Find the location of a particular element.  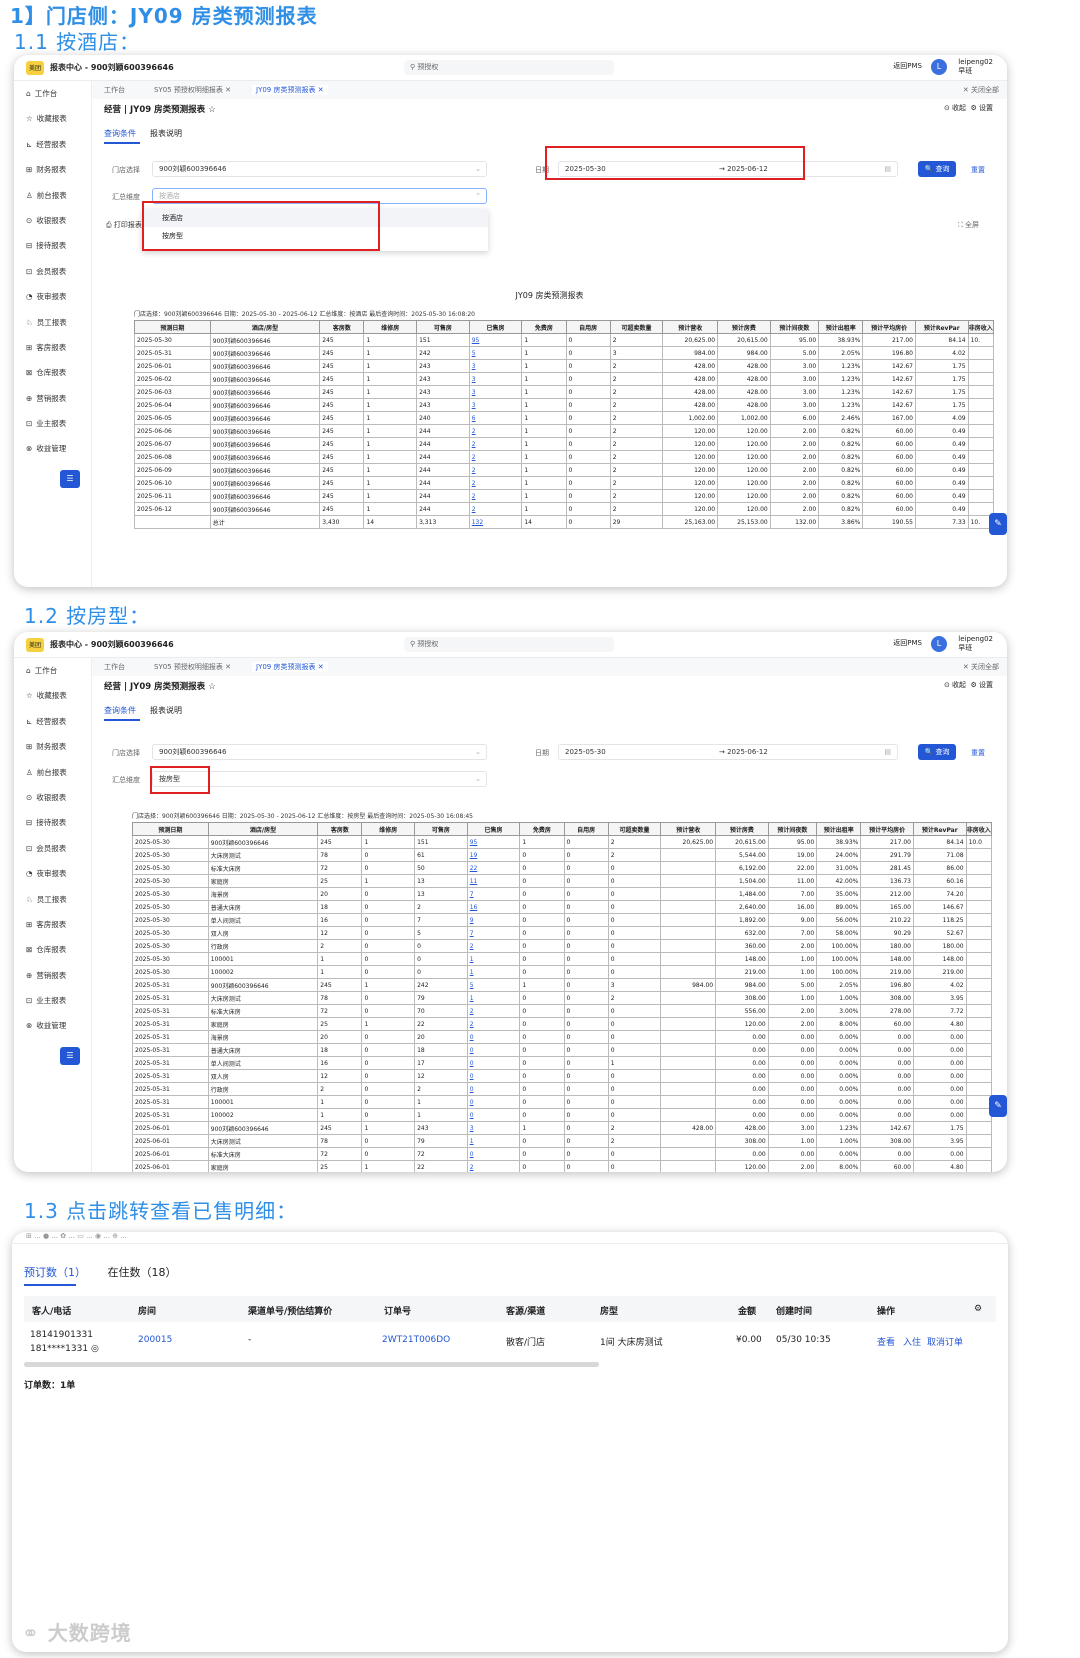

order-link: 2WT21T006DO is located at coordinates (416, 1340).